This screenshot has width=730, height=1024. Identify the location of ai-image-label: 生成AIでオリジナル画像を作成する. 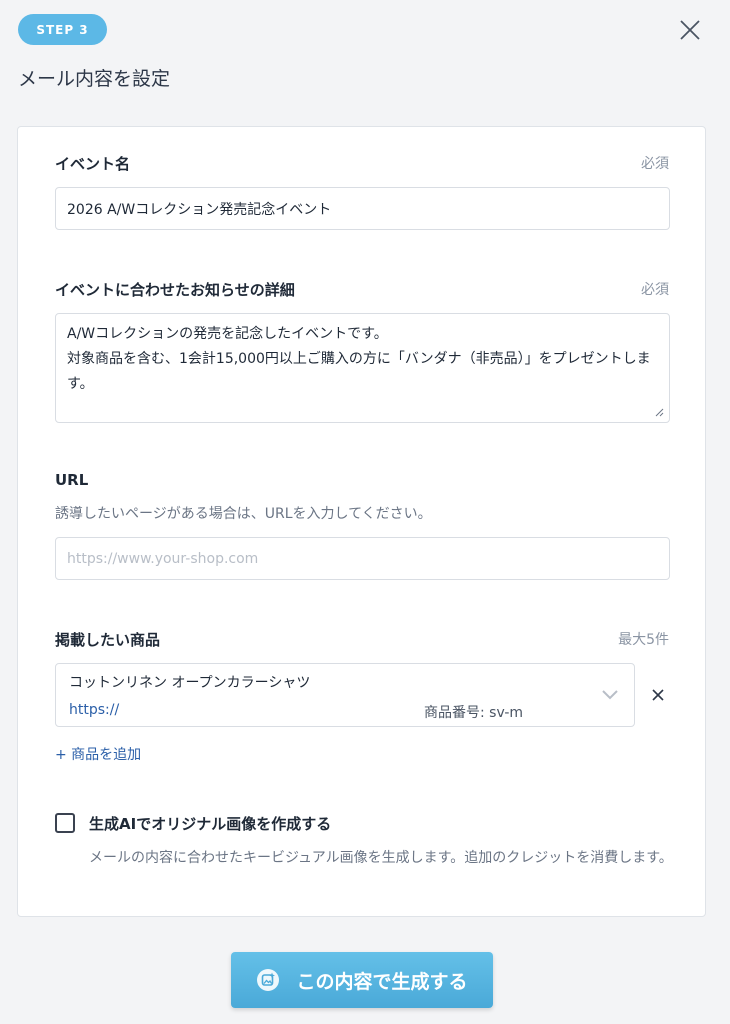
(210, 823).